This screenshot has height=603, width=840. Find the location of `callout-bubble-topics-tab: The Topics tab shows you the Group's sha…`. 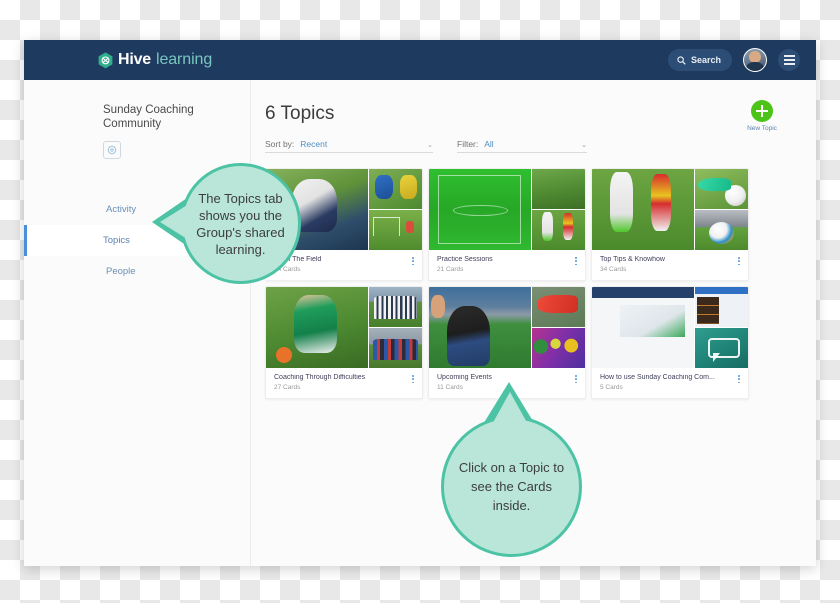

callout-bubble-topics-tab: The Topics tab shows you the Group's sha… is located at coordinates (240, 223).